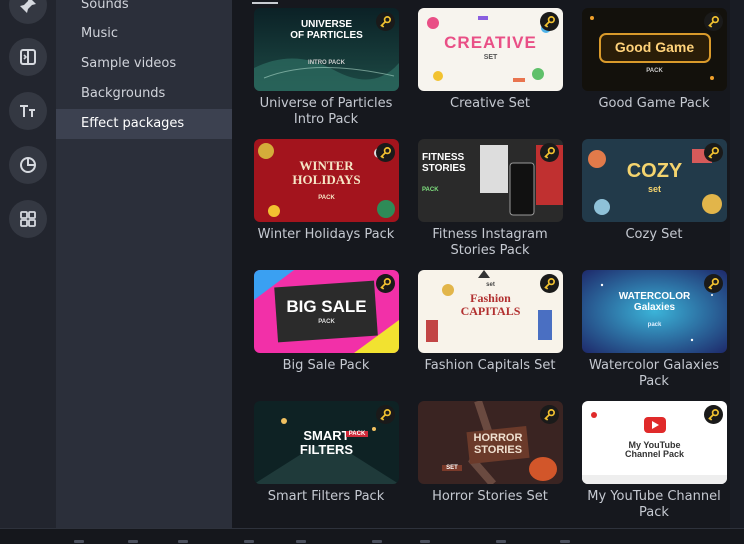 The width and height of the screenshot is (744, 544). What do you see at coordinates (654, 47) in the screenshot?
I see `package-thumb-title: Good Game` at bounding box center [654, 47].